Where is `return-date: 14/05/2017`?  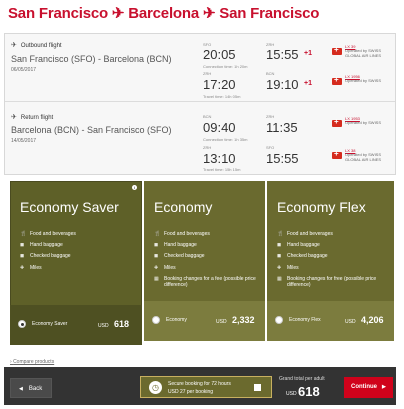
return-date: 14/05/2017 is located at coordinates (24, 141).